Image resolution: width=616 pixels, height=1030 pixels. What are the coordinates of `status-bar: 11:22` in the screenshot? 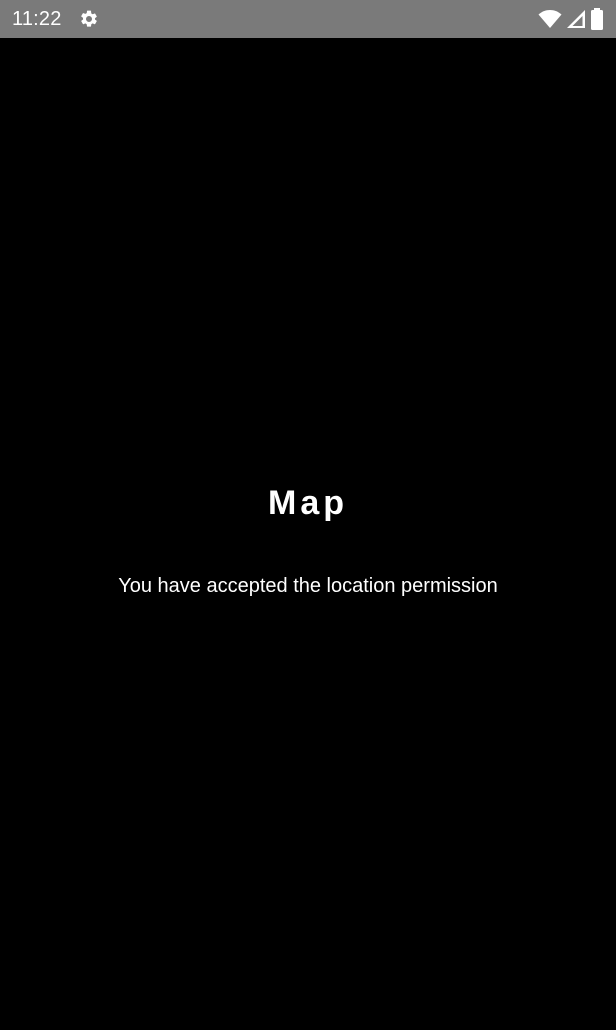 It's located at (308, 19).